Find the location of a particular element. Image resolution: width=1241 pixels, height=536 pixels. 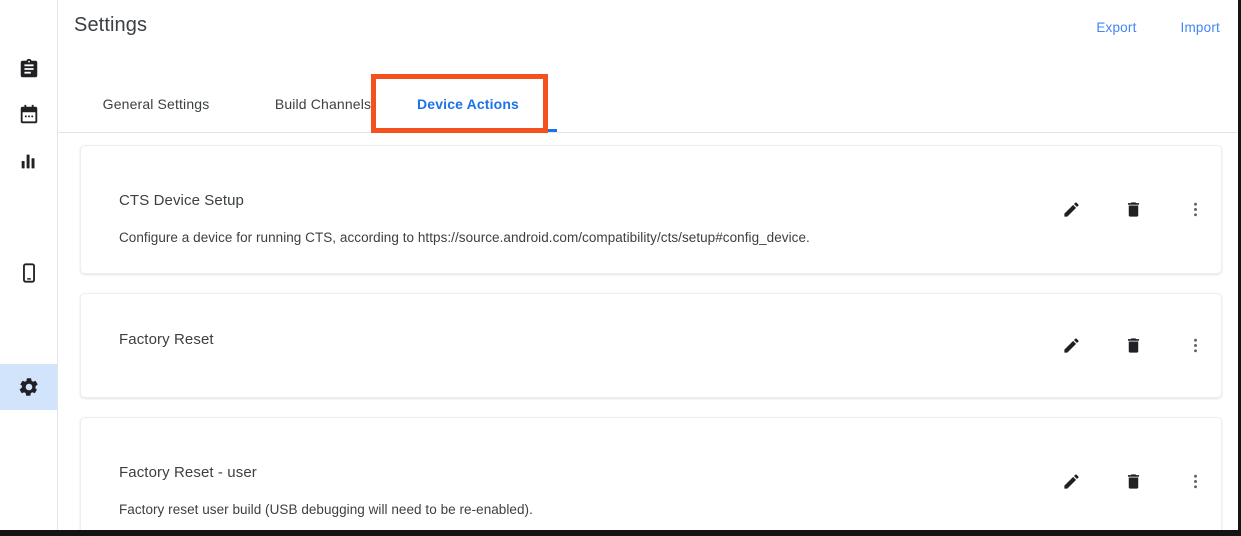

sidebar-item-test-runs is located at coordinates (28, 69).